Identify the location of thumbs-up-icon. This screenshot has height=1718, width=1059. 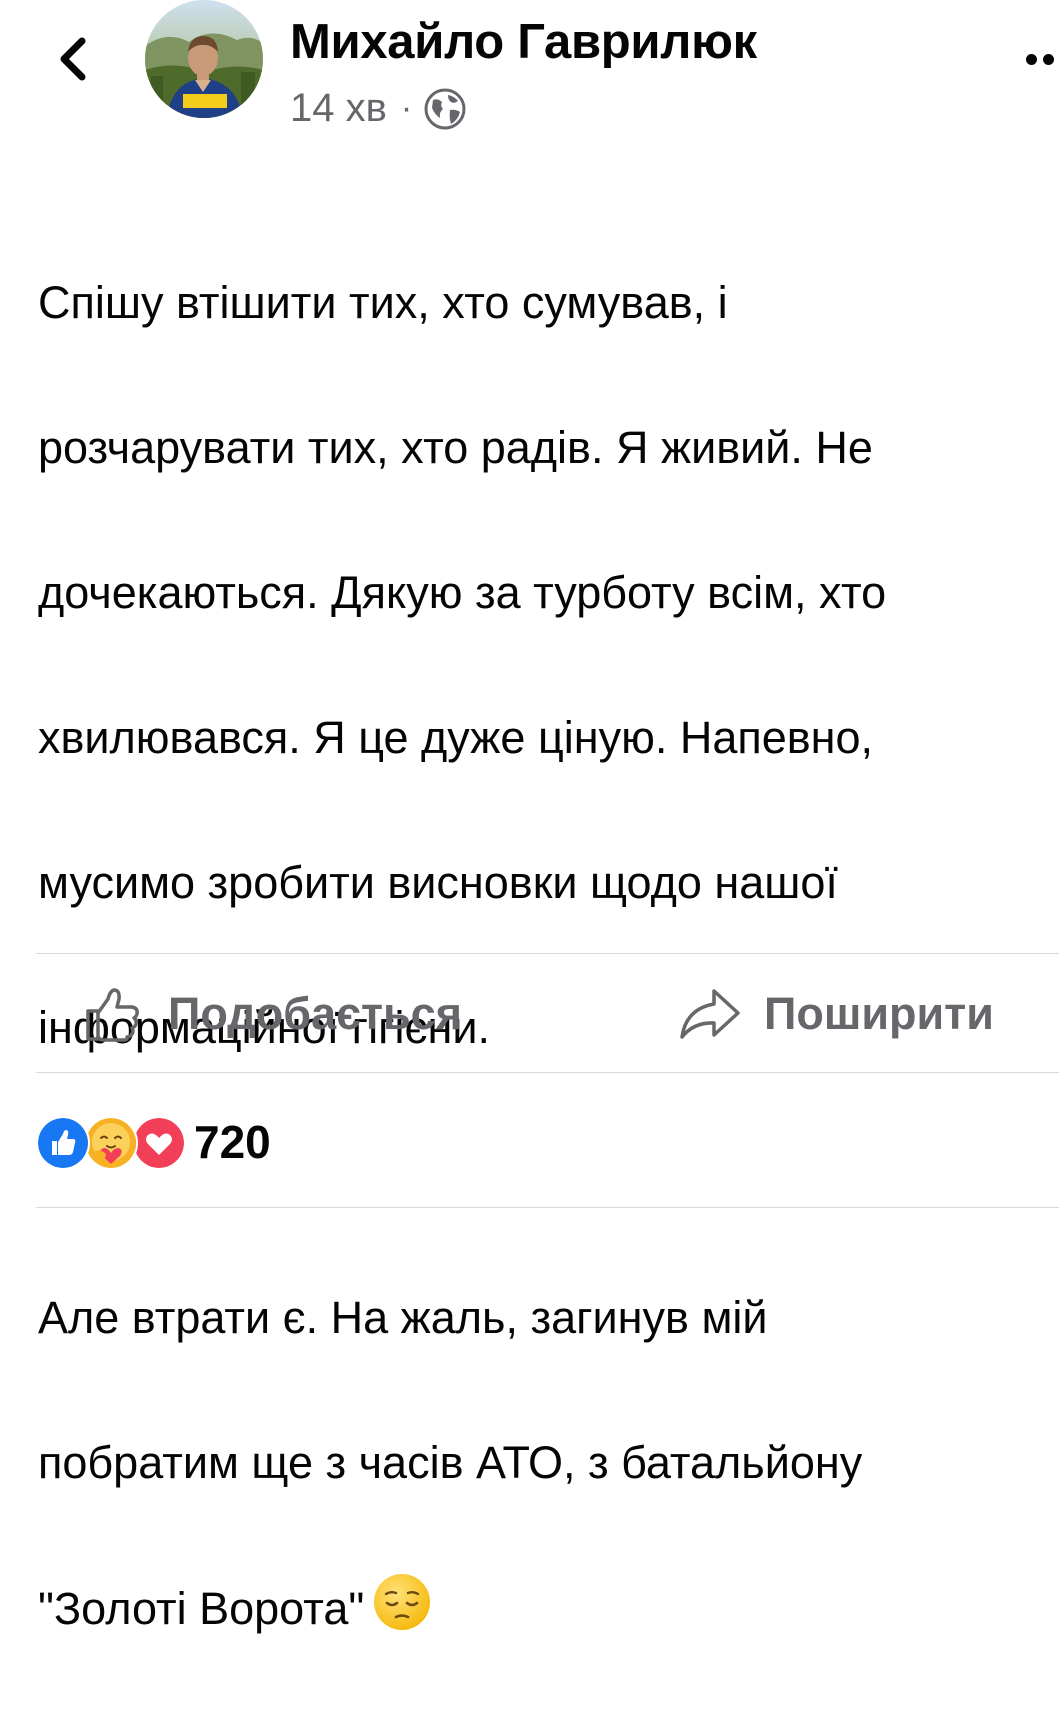
(112, 1015).